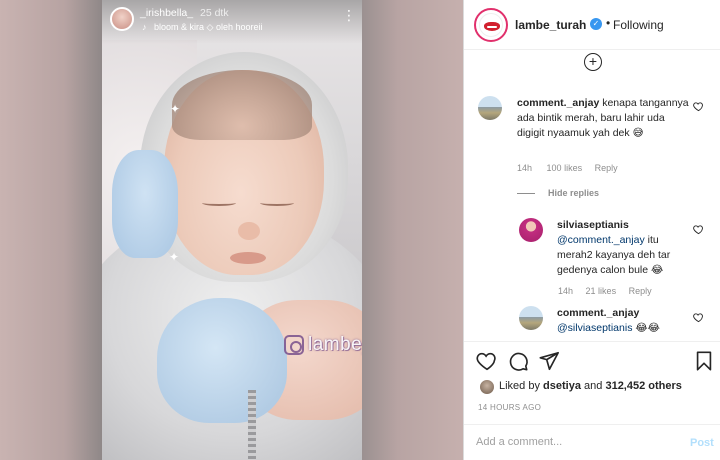 The image size is (720, 460). Describe the element at coordinates (518, 361) in the screenshot. I see `comment-bubble-icon` at that location.